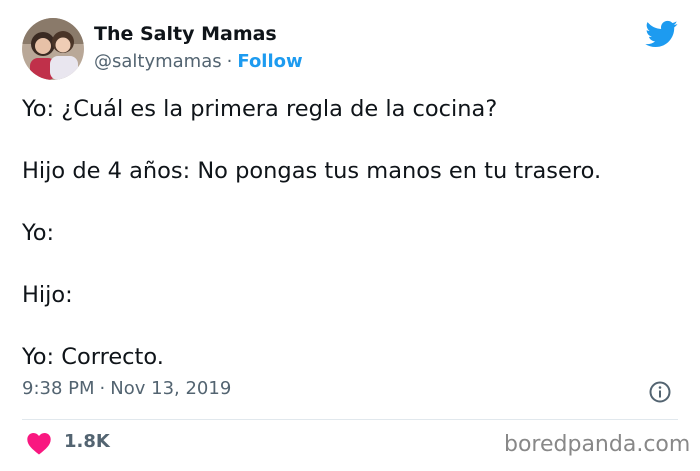  I want to click on watermark: boredpanda.com, so click(597, 444).